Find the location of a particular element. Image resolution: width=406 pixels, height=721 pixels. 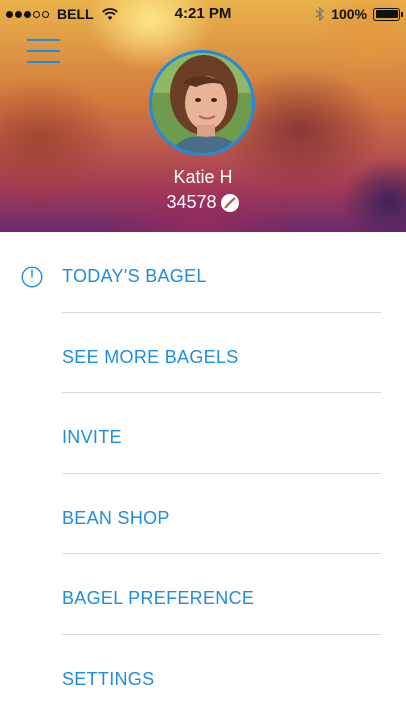

clock-icon is located at coordinates (32, 277).